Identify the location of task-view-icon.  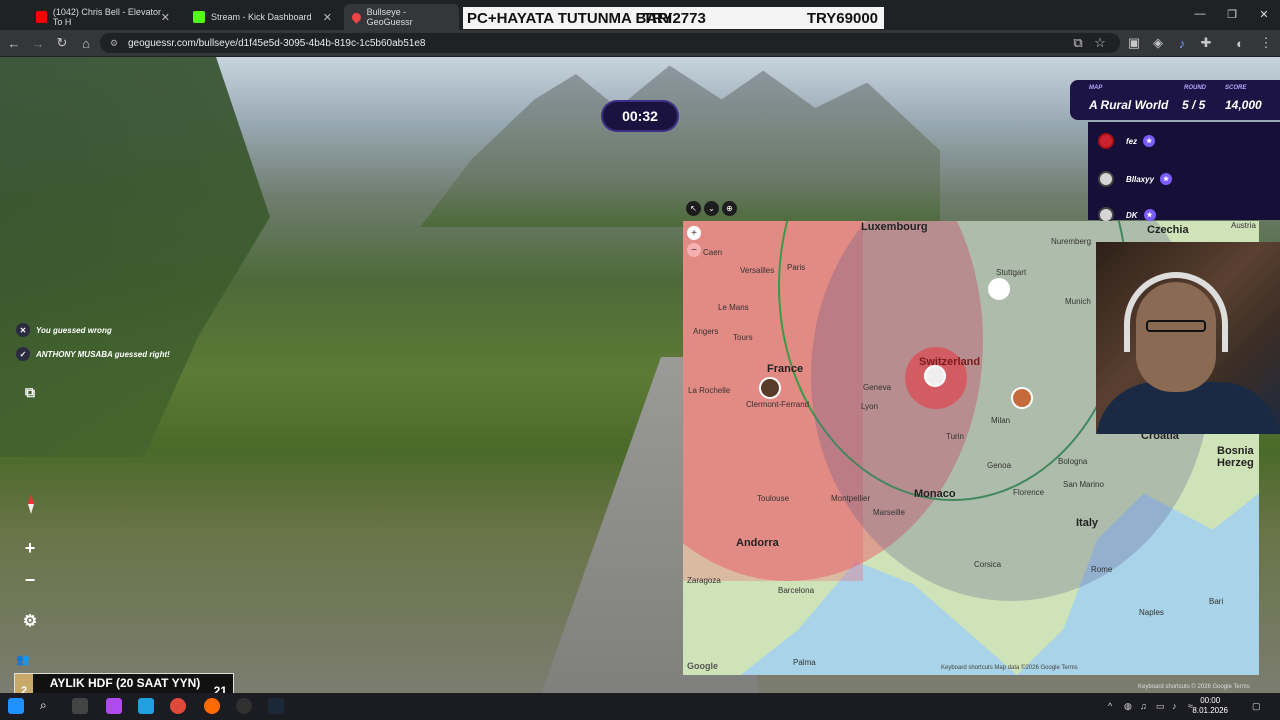
(80, 706).